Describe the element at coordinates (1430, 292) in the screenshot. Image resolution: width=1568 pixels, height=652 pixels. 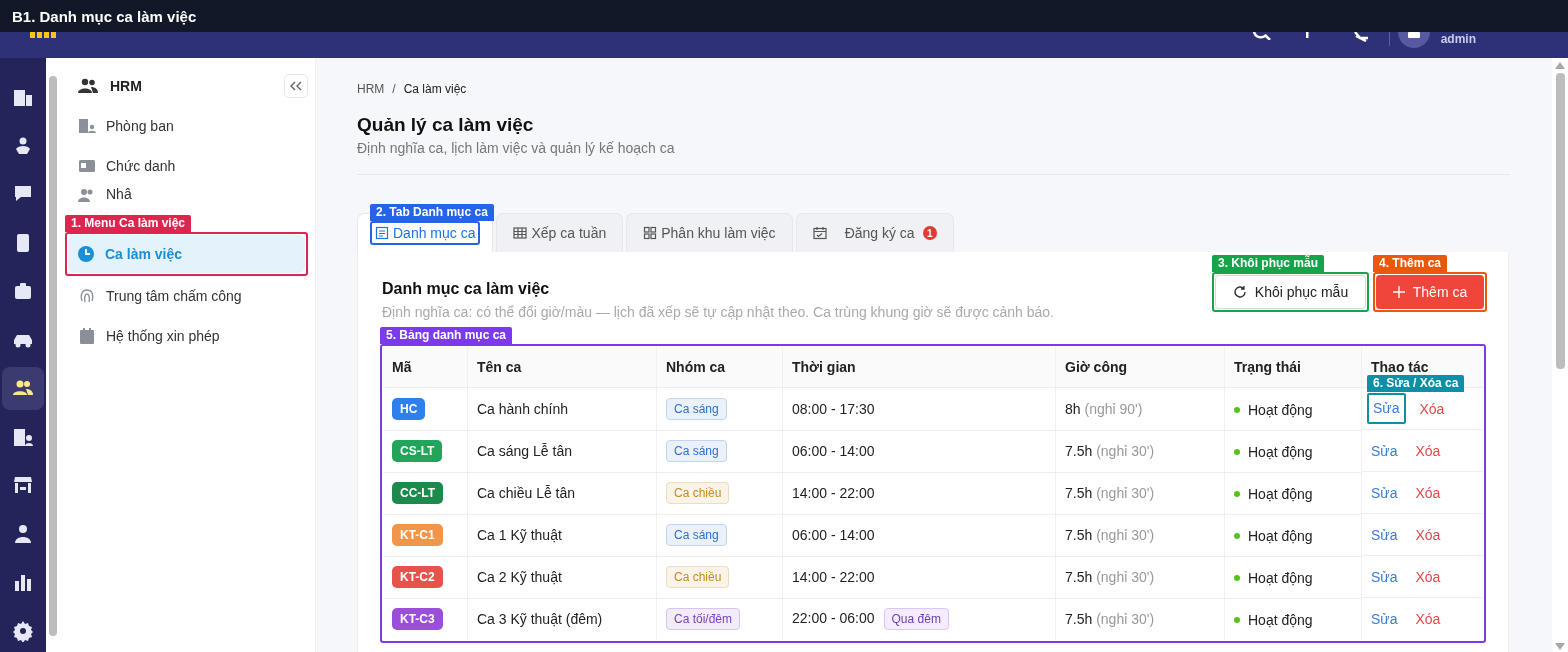
I see `add-button: Thêm ca` at that location.